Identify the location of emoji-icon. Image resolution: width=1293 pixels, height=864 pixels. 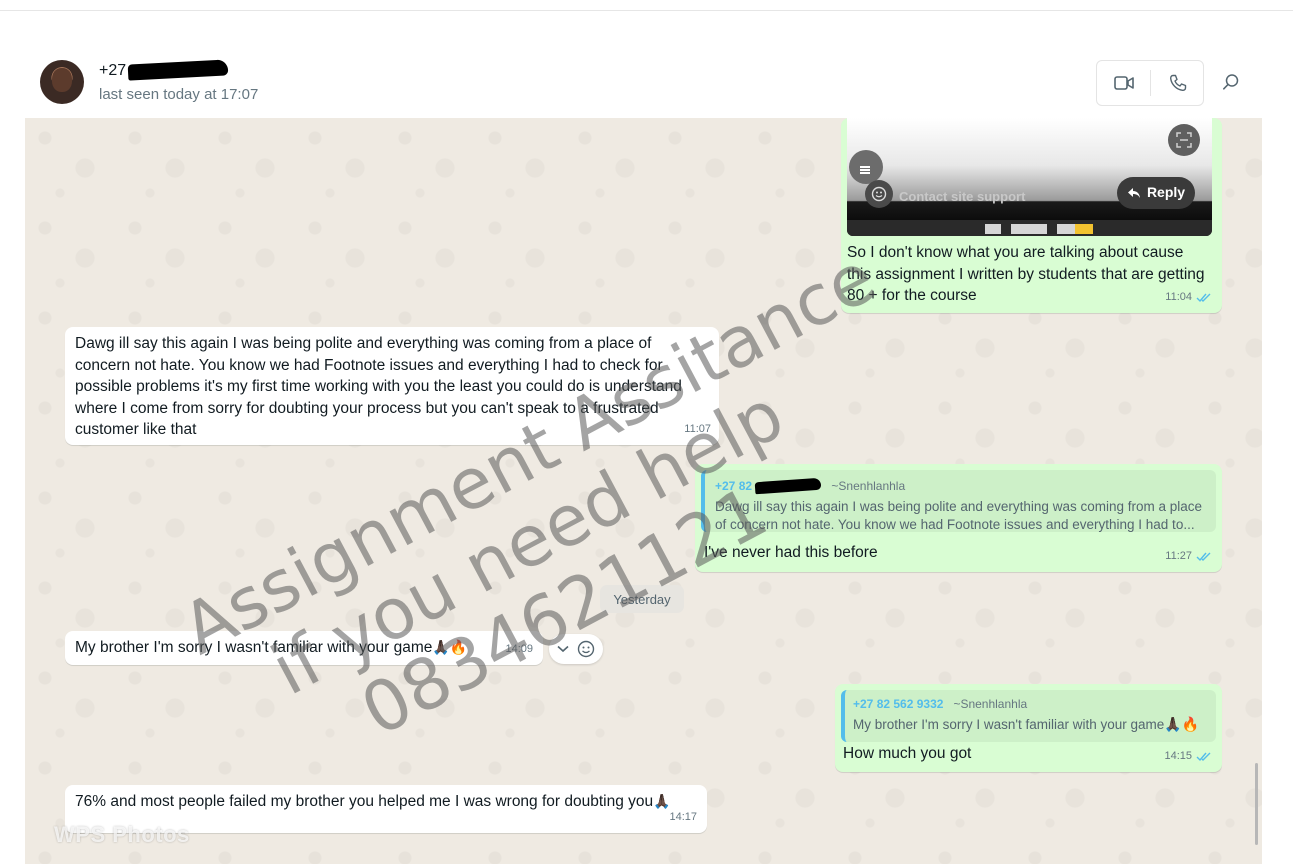
(879, 194).